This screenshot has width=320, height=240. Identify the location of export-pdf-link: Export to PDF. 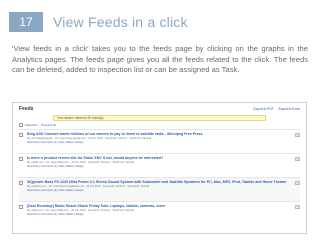
(264, 109).